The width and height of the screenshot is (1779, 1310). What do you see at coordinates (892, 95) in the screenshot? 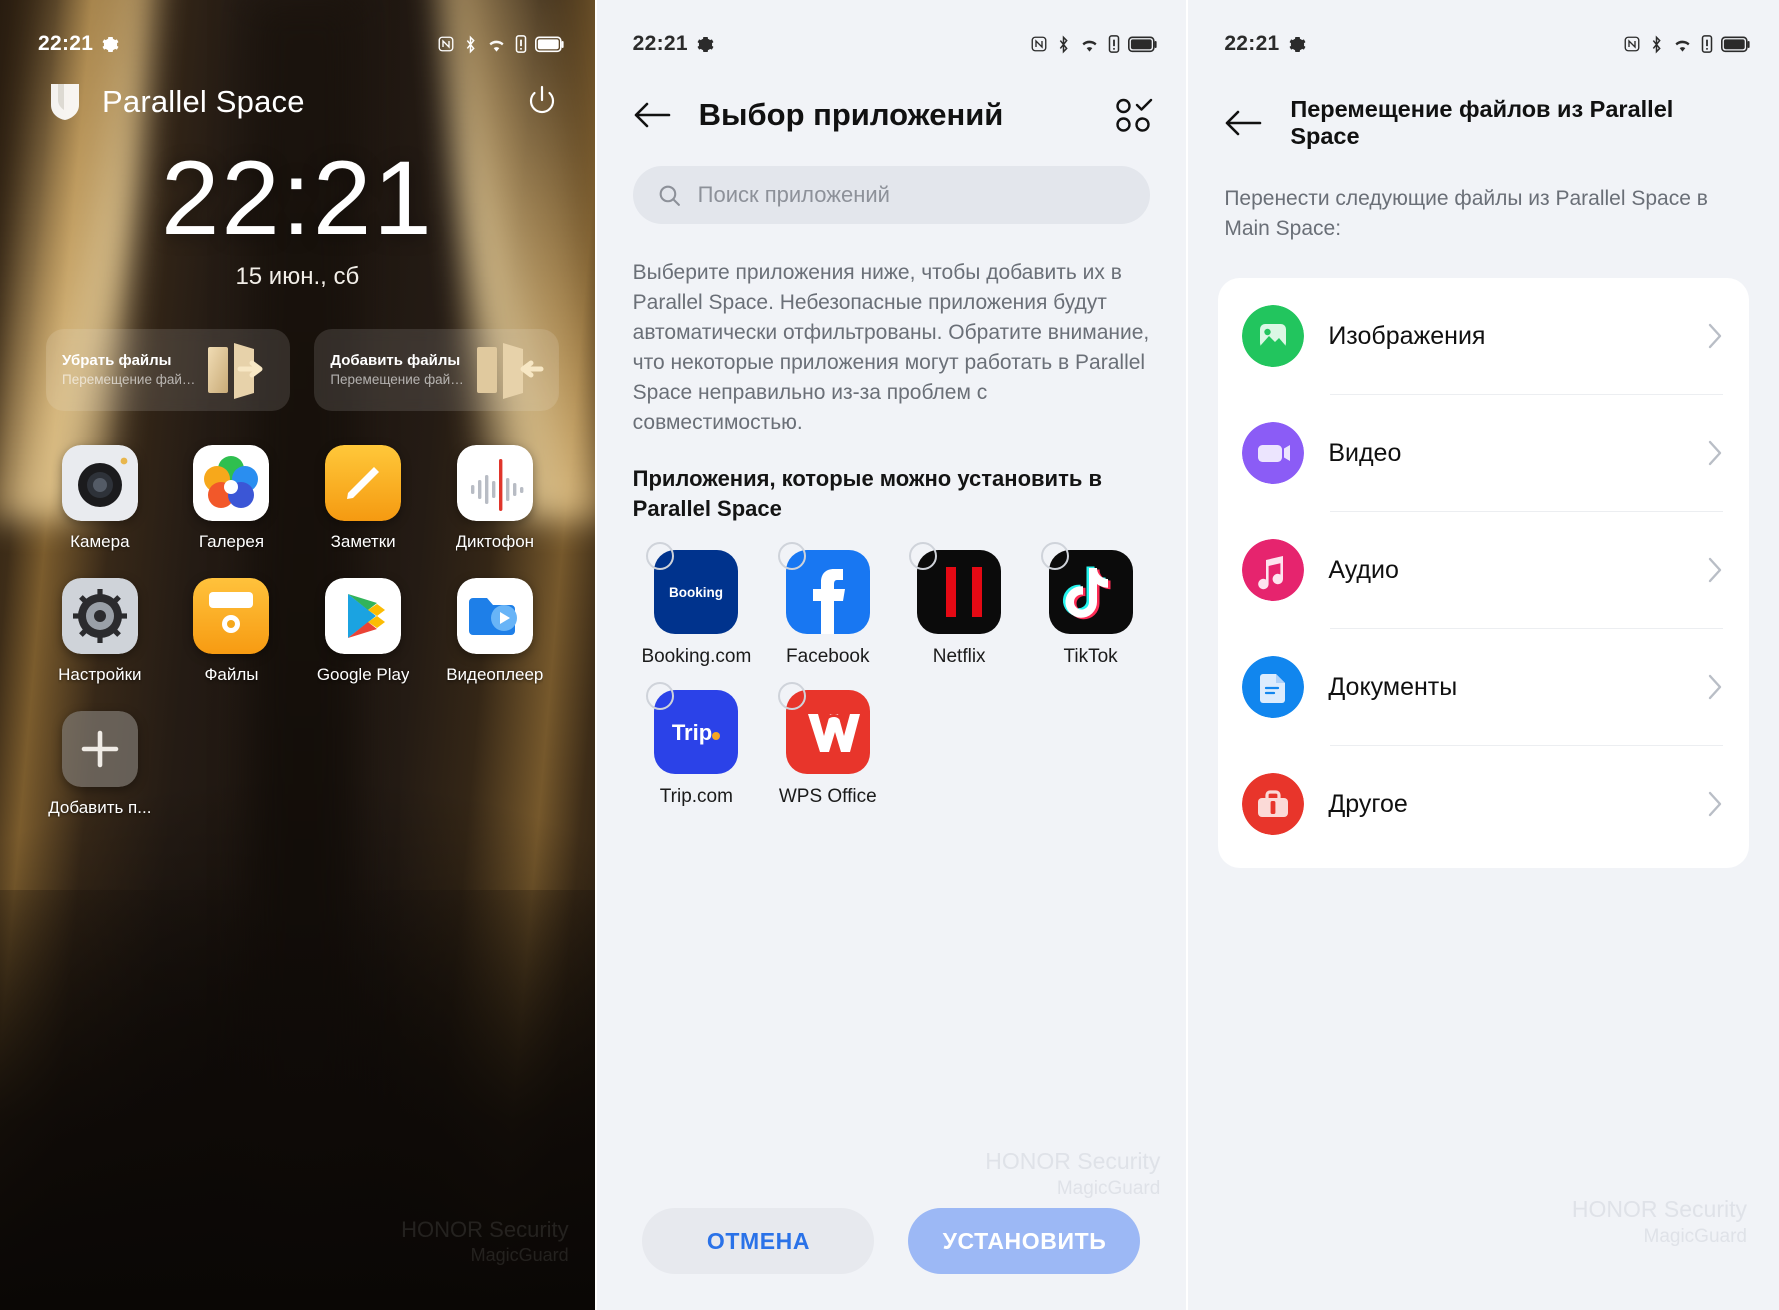
I see `nav-bar: Выбор приложений` at bounding box center [892, 95].